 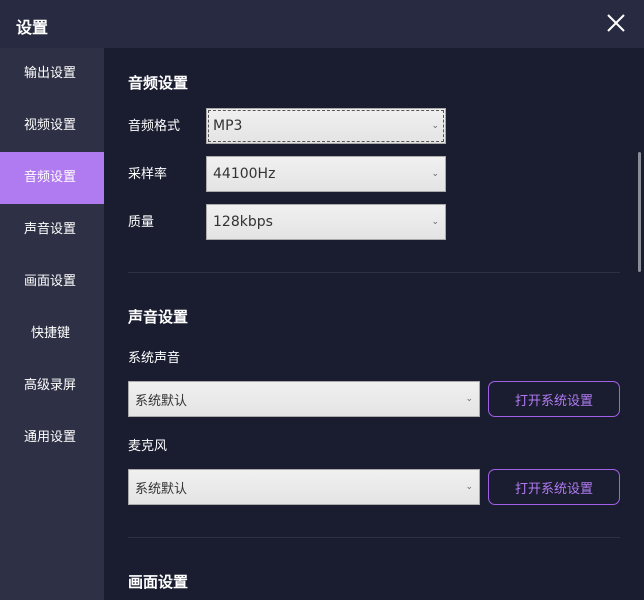 What do you see at coordinates (52, 178) in the screenshot?
I see `sidebar-item-audio: 音频设置` at bounding box center [52, 178].